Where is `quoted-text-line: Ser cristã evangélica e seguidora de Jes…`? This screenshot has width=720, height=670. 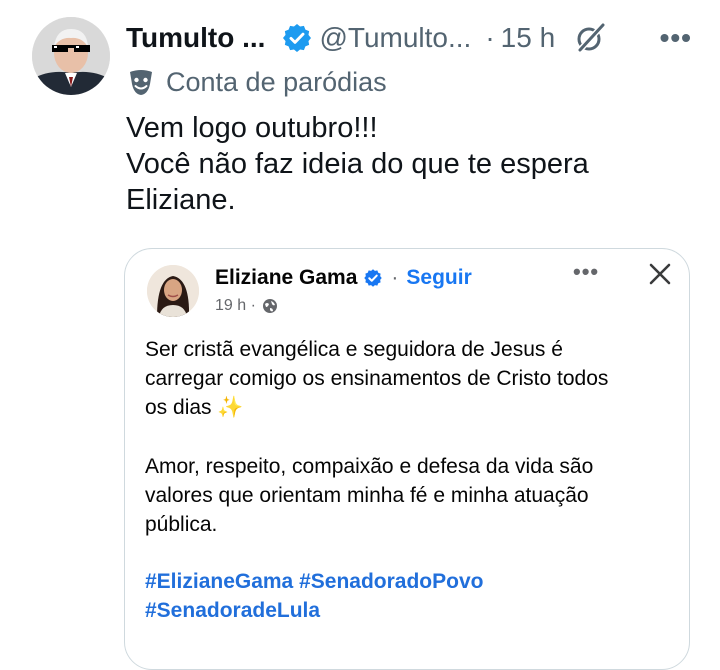 quoted-text-line: Ser cristã evangélica e seguidora de Jes… is located at coordinates (354, 349).